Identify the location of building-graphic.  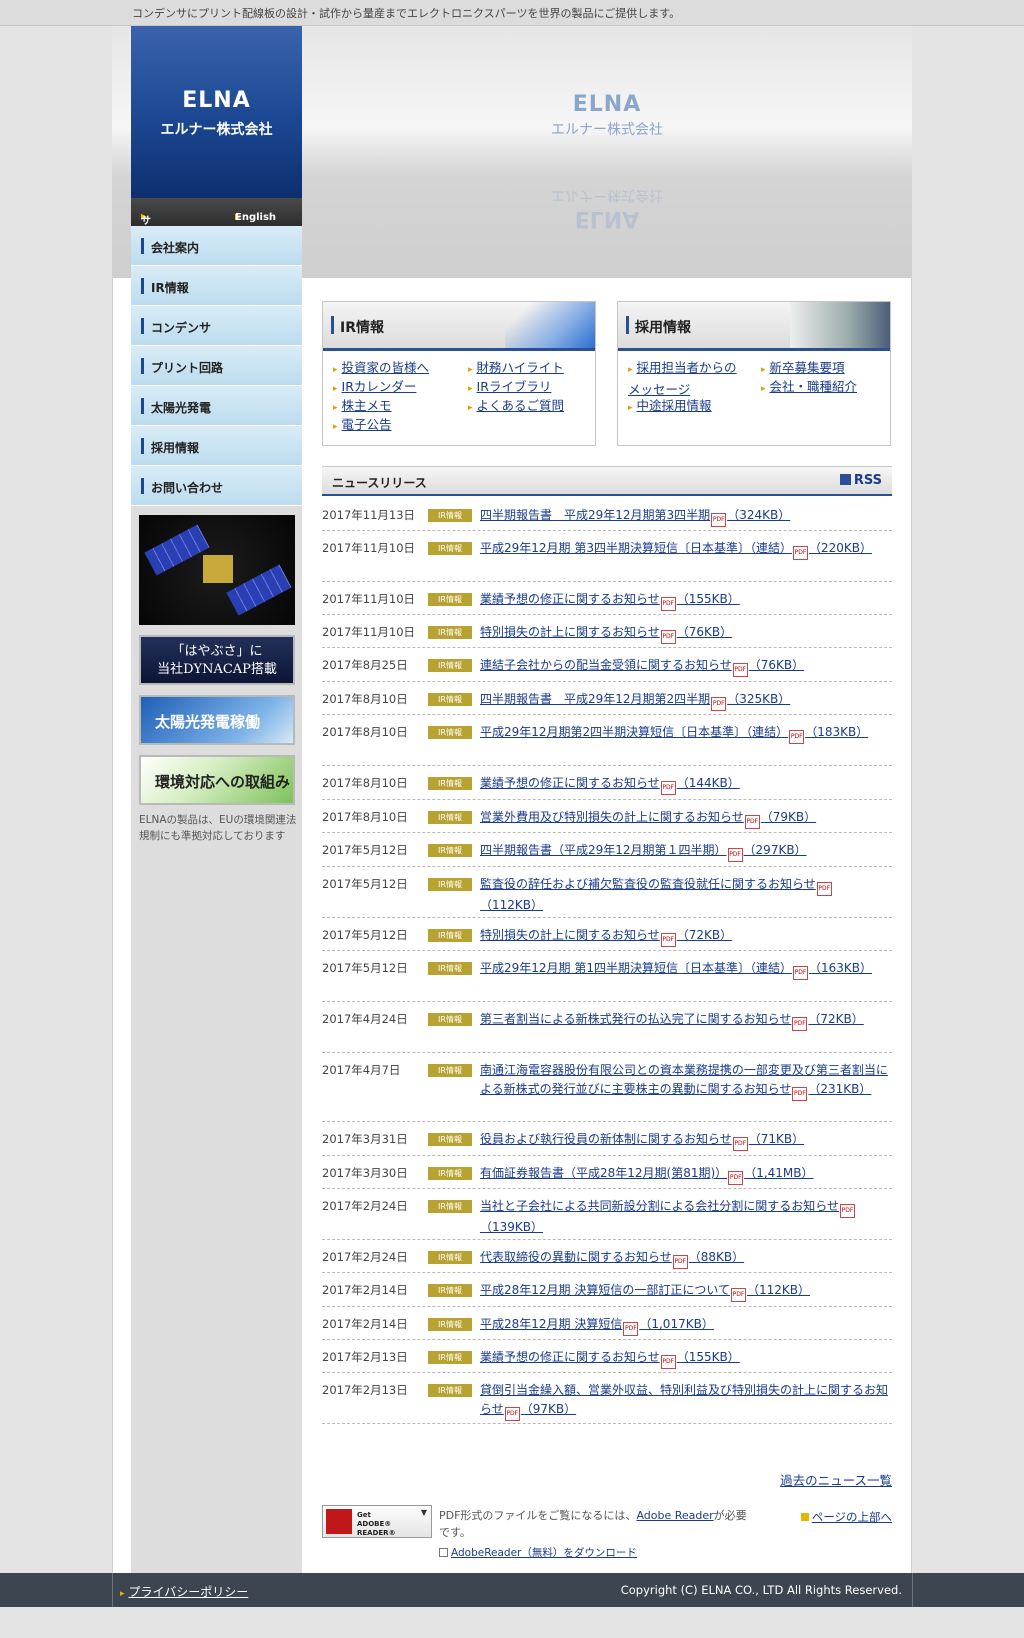
(550, 325).